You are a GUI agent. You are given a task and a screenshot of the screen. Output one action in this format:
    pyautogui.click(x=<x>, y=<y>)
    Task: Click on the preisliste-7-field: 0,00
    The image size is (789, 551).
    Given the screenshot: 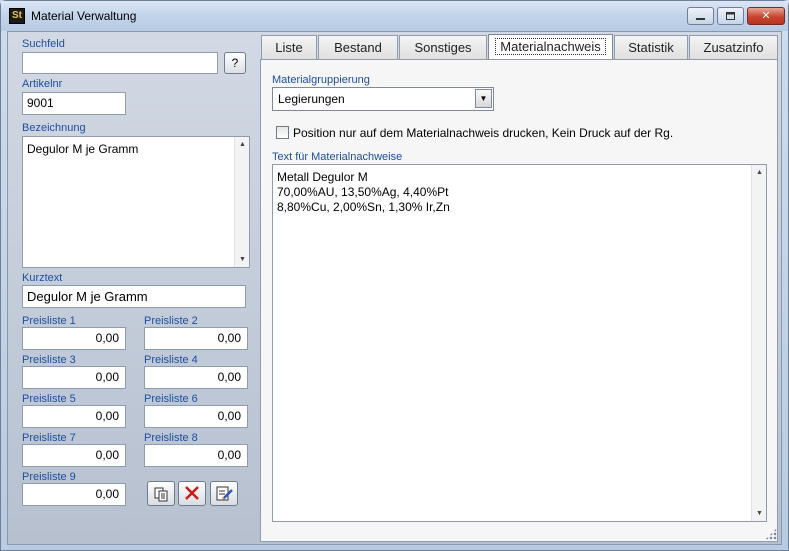 What is the action you would take?
    pyautogui.click(x=74, y=455)
    